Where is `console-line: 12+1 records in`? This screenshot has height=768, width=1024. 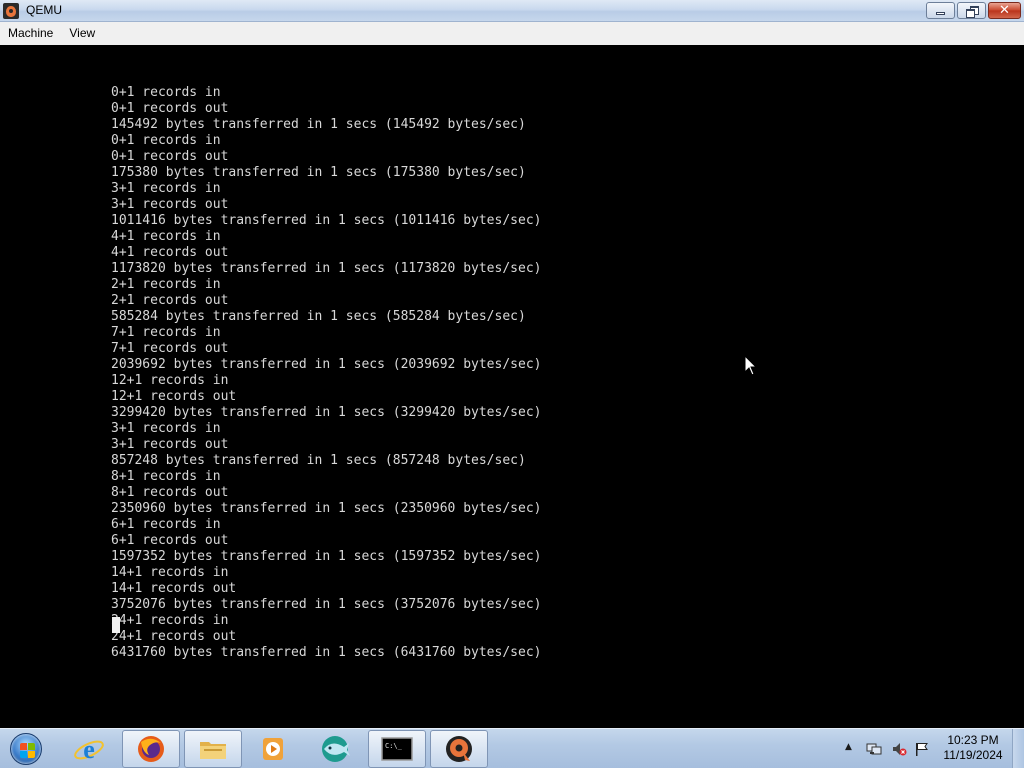 console-line: 12+1 records in is located at coordinates (170, 380).